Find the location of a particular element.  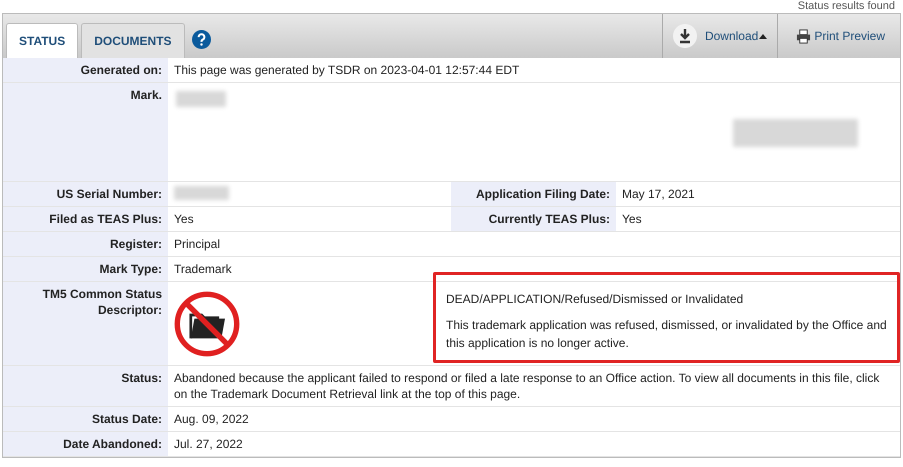

field-label: Currently TEAS Plus: is located at coordinates (549, 219).